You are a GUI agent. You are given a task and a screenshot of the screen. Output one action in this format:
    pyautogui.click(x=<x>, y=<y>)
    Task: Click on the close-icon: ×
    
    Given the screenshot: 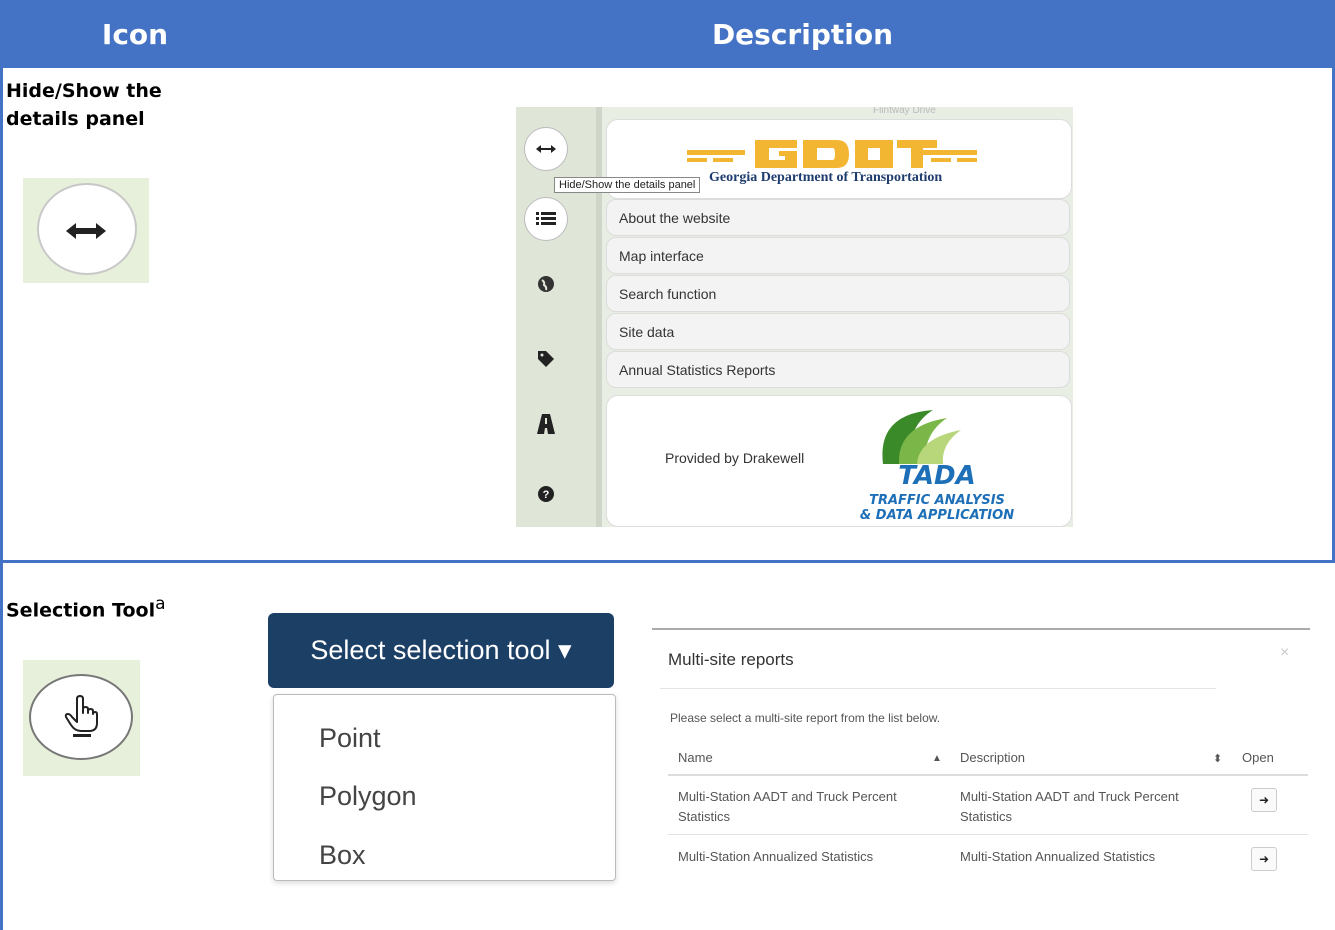 What is the action you would take?
    pyautogui.click(x=1284, y=653)
    